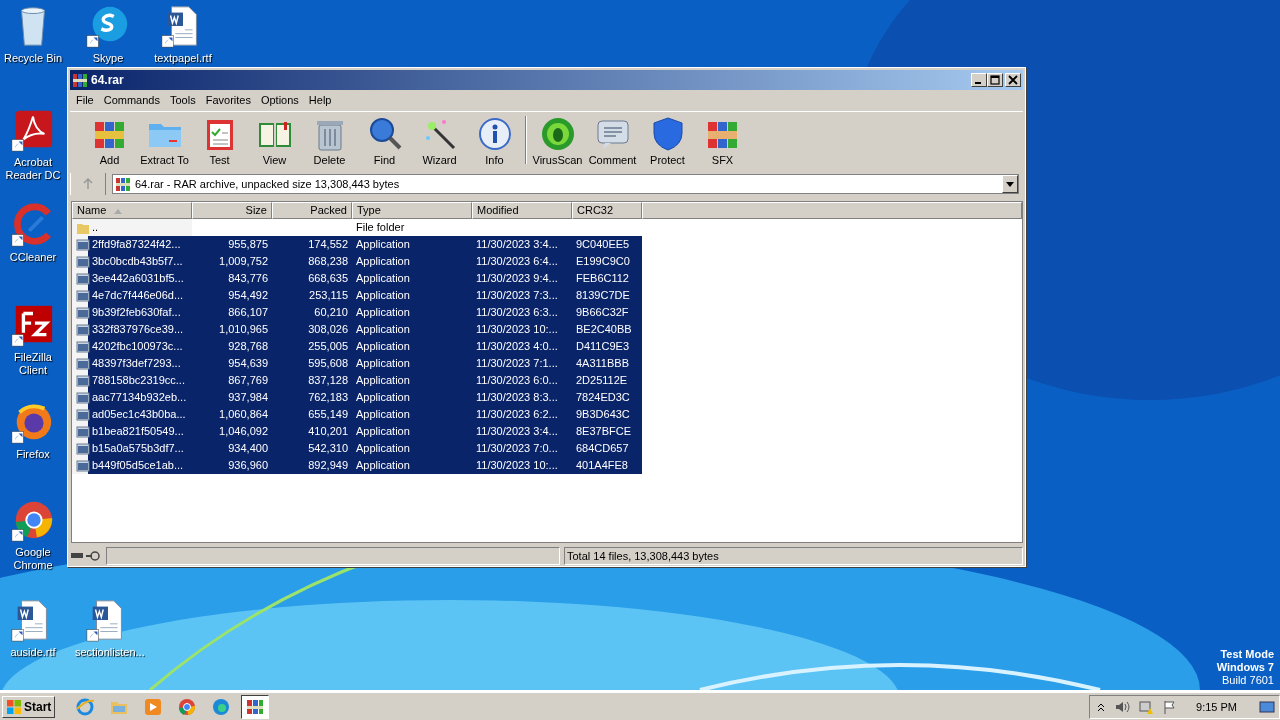 This screenshot has height=720, width=1280. Describe the element at coordinates (109, 142) in the screenshot. I see `toolbar-button: Add` at that location.